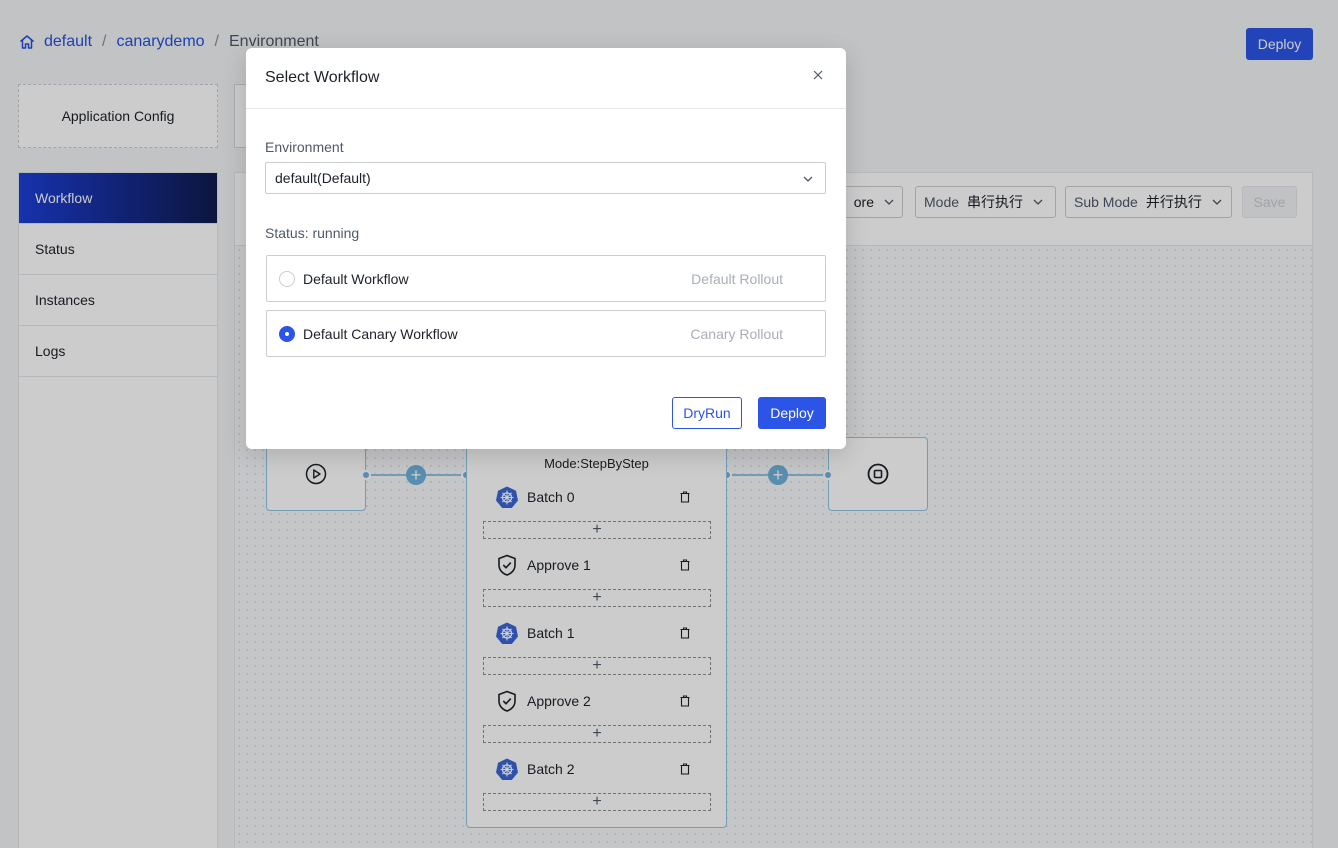 This screenshot has height=848, width=1338. I want to click on workflow-option-name: Default Workflow, so click(356, 278).